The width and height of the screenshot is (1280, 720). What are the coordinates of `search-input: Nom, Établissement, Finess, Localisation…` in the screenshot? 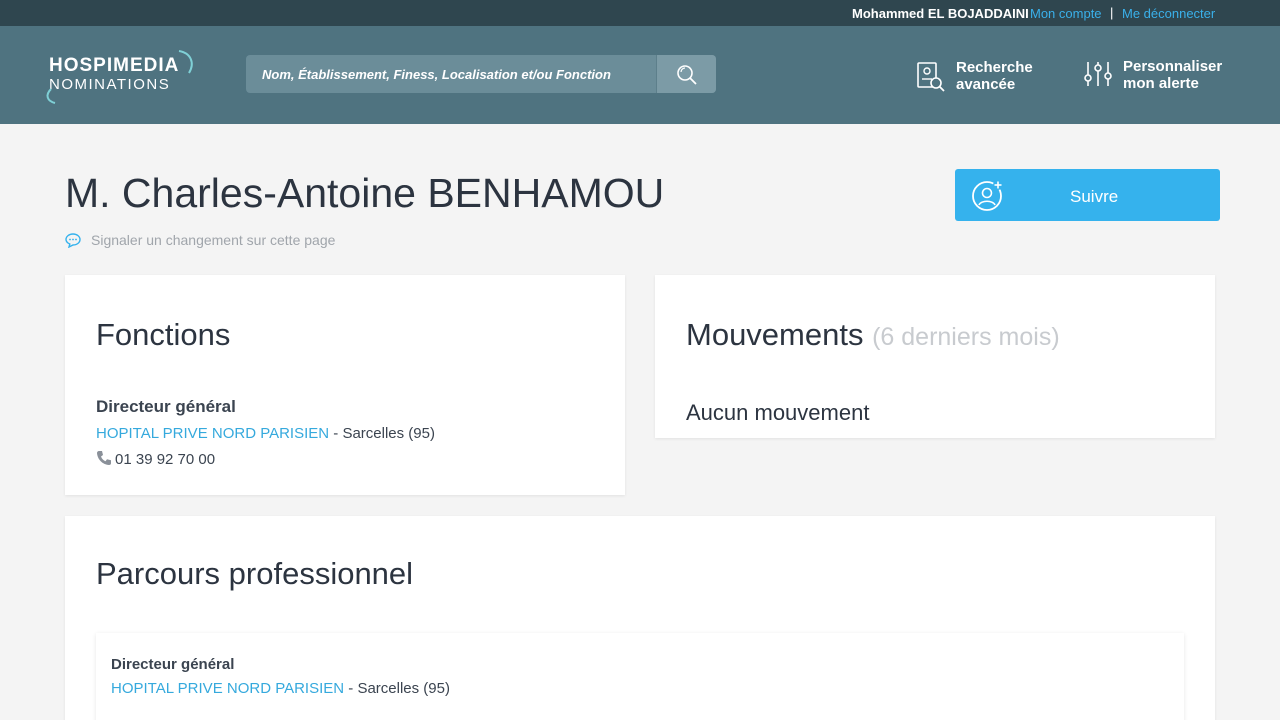 It's located at (436, 74).